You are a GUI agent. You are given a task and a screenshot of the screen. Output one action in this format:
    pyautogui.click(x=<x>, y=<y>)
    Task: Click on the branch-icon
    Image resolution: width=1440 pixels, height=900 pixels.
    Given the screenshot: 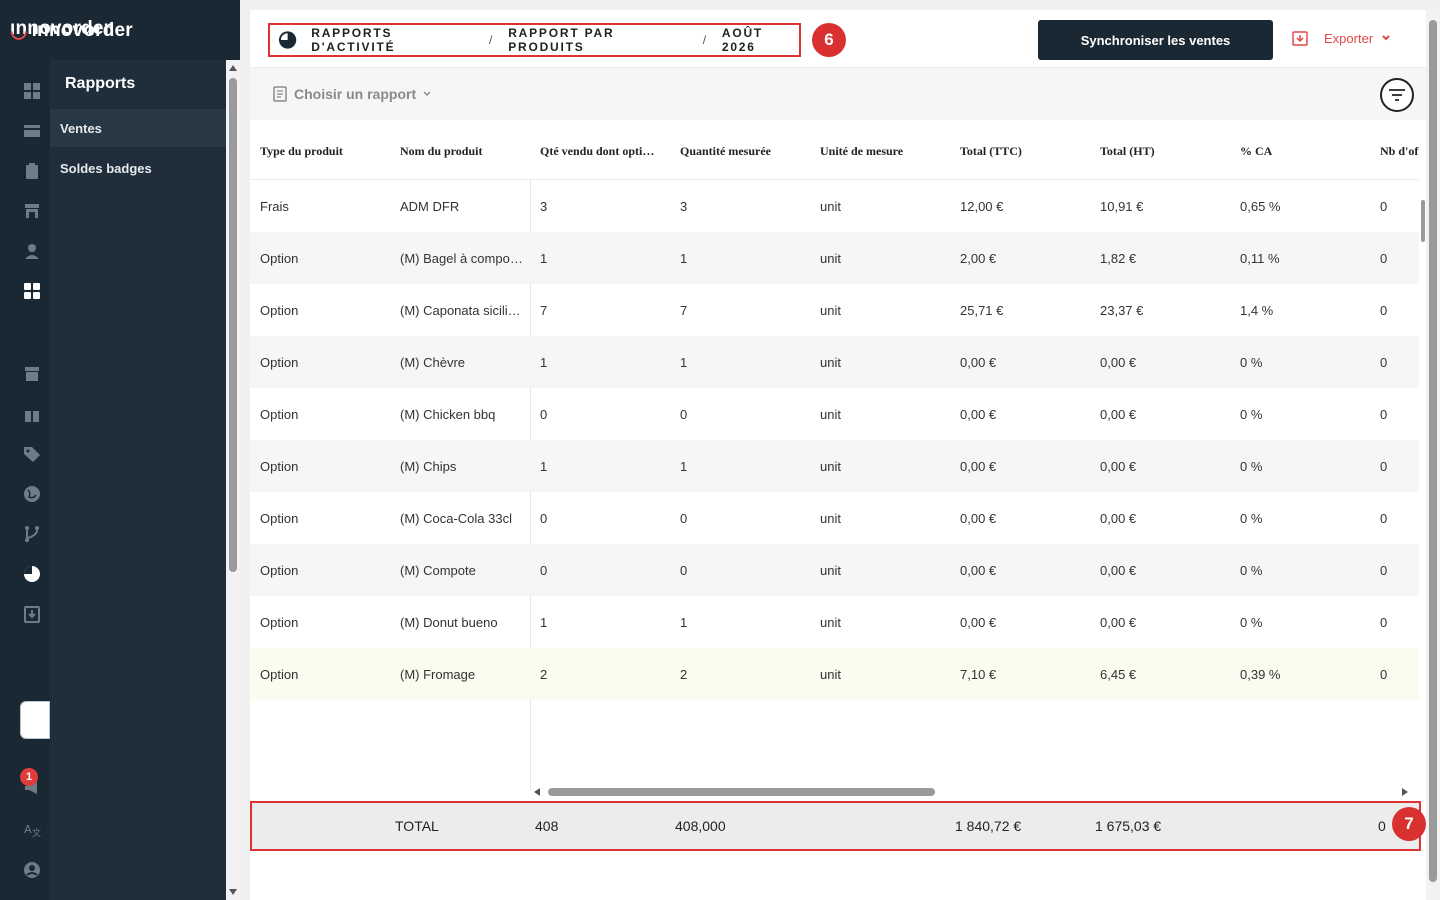 What is the action you would take?
    pyautogui.click(x=32, y=534)
    